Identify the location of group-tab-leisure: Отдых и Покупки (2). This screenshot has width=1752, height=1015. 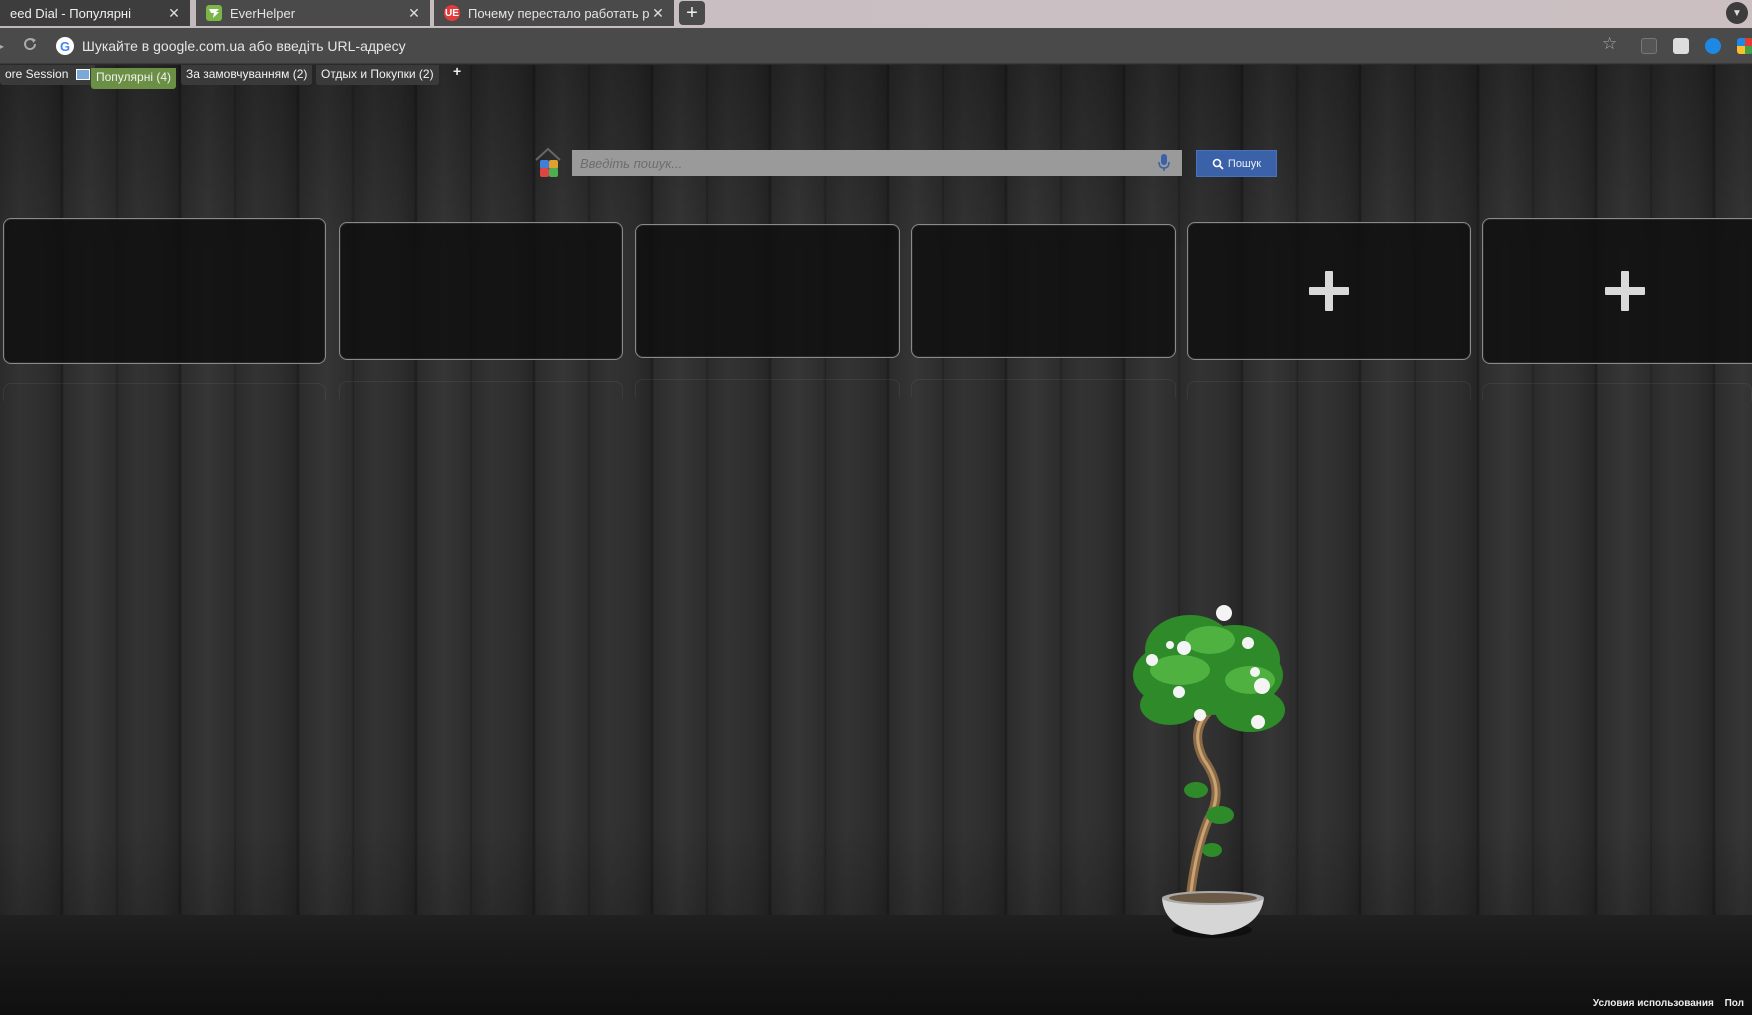
(377, 75).